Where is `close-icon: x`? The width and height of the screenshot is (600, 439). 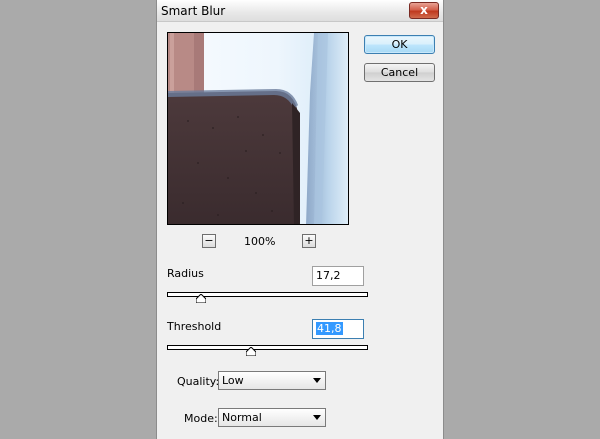
close-icon: x is located at coordinates (424, 10).